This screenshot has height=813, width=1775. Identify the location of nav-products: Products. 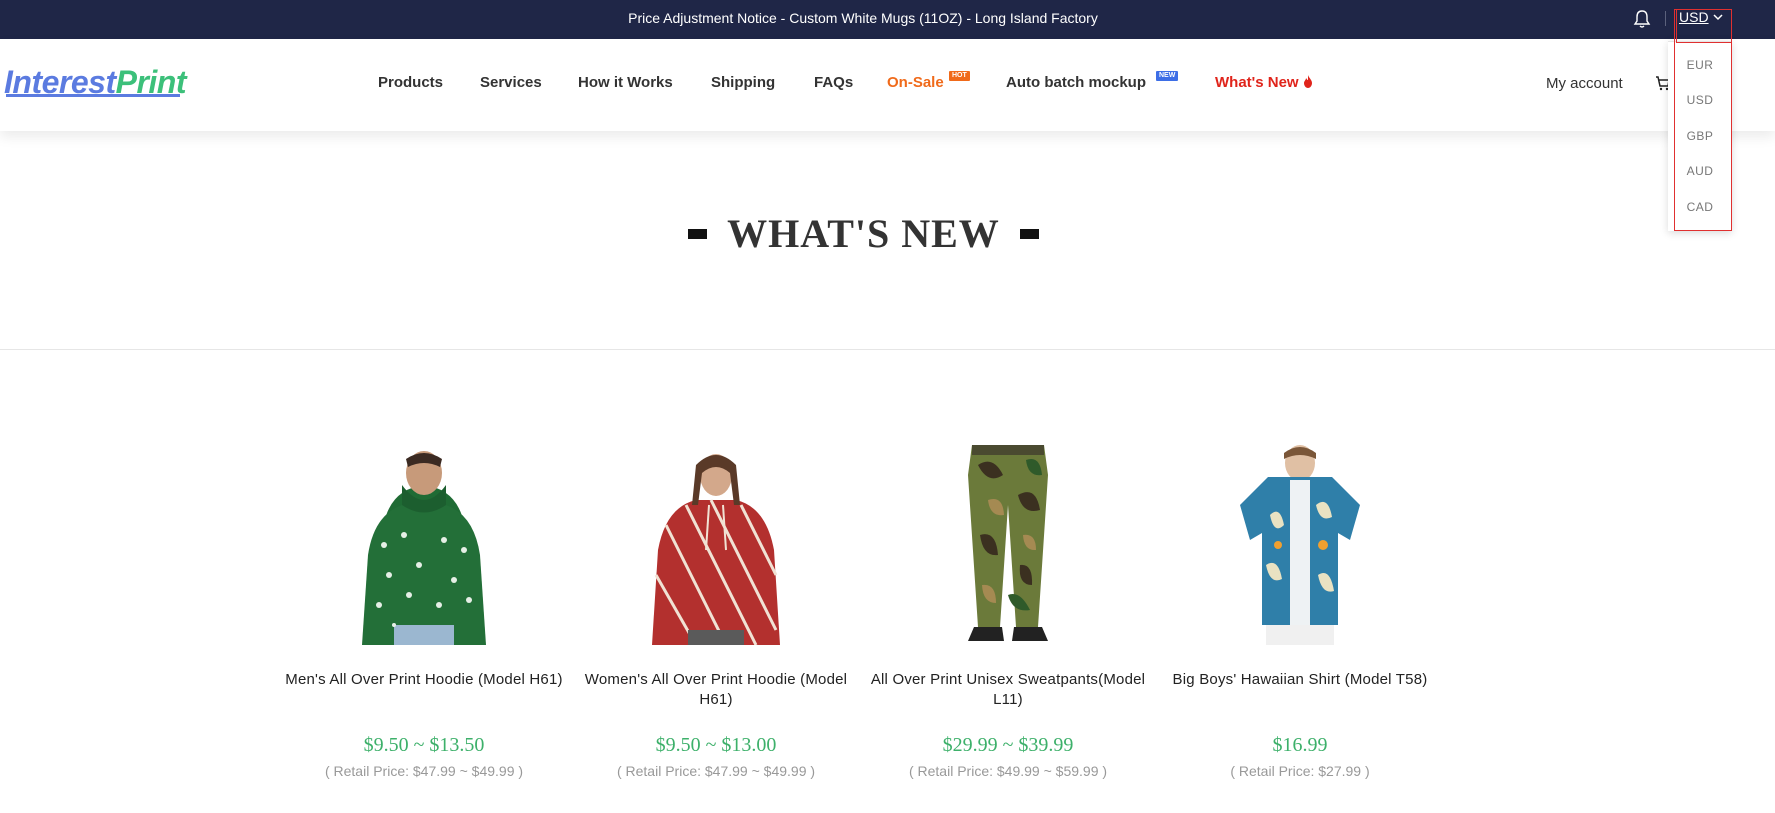
(410, 82).